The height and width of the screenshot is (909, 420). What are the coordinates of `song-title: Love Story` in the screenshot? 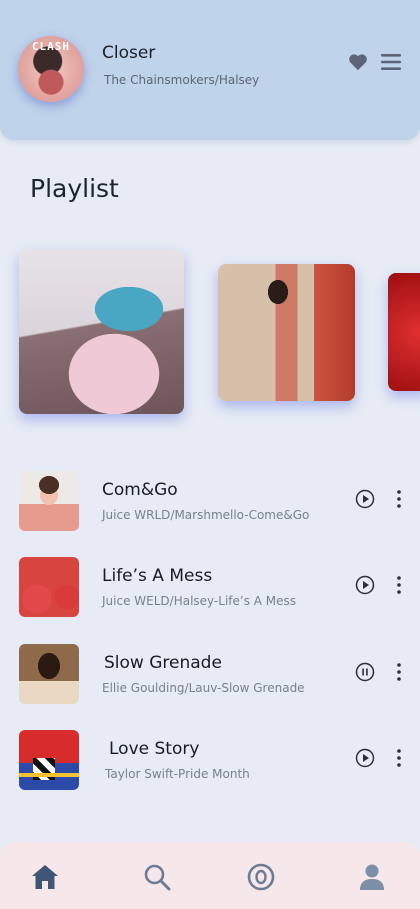 It's located at (154, 749).